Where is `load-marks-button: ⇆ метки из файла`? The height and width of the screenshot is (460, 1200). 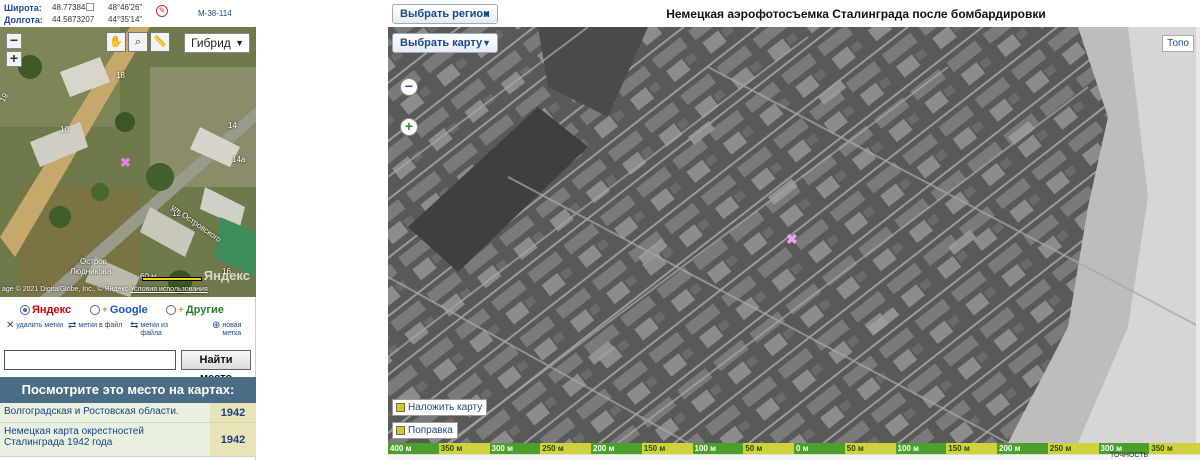
load-marks-button: ⇆ метки из файла is located at coordinates (160, 329).